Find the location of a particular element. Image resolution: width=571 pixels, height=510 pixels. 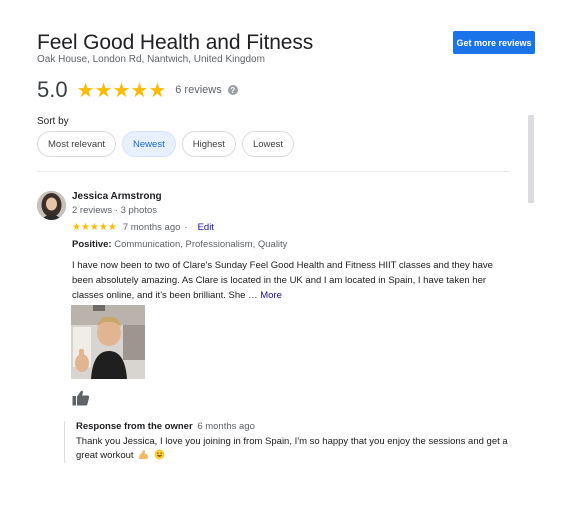

sort-options: Most relevant Newest Highest Lowest is located at coordinates (166, 144).